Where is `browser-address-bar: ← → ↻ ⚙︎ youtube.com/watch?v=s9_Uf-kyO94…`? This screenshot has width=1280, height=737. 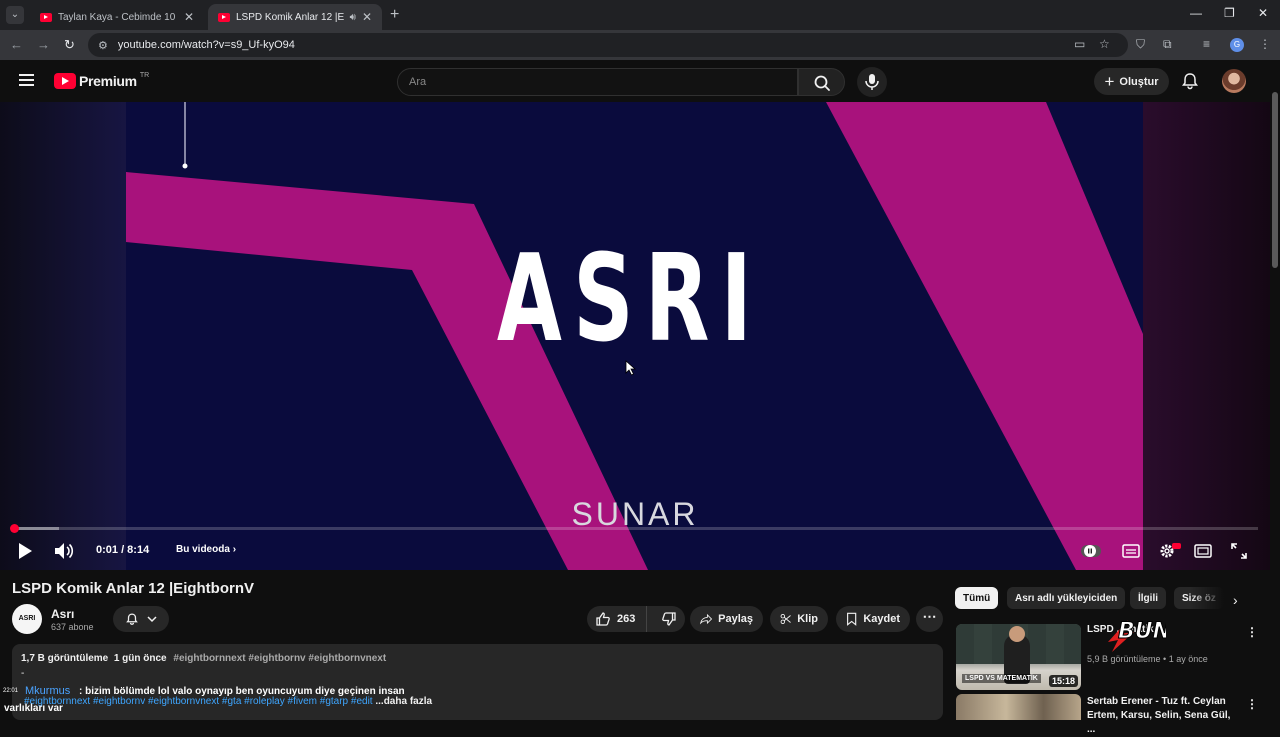
browser-address-bar: ← → ↻ ⚙︎ youtube.com/watch?v=s9_Uf-kyO94… is located at coordinates (640, 45).